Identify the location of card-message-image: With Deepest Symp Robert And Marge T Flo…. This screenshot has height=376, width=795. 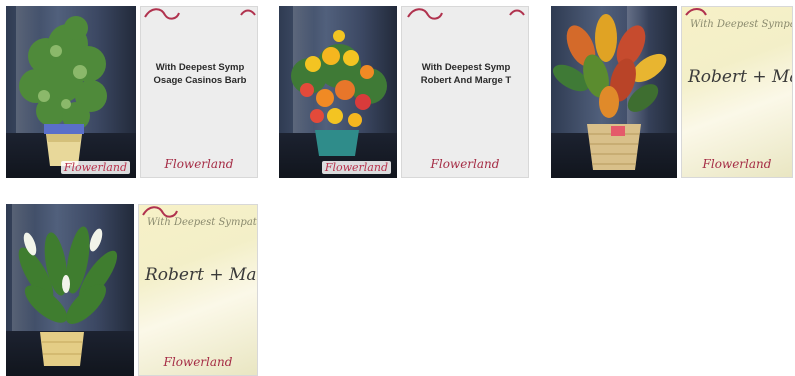
(465, 92).